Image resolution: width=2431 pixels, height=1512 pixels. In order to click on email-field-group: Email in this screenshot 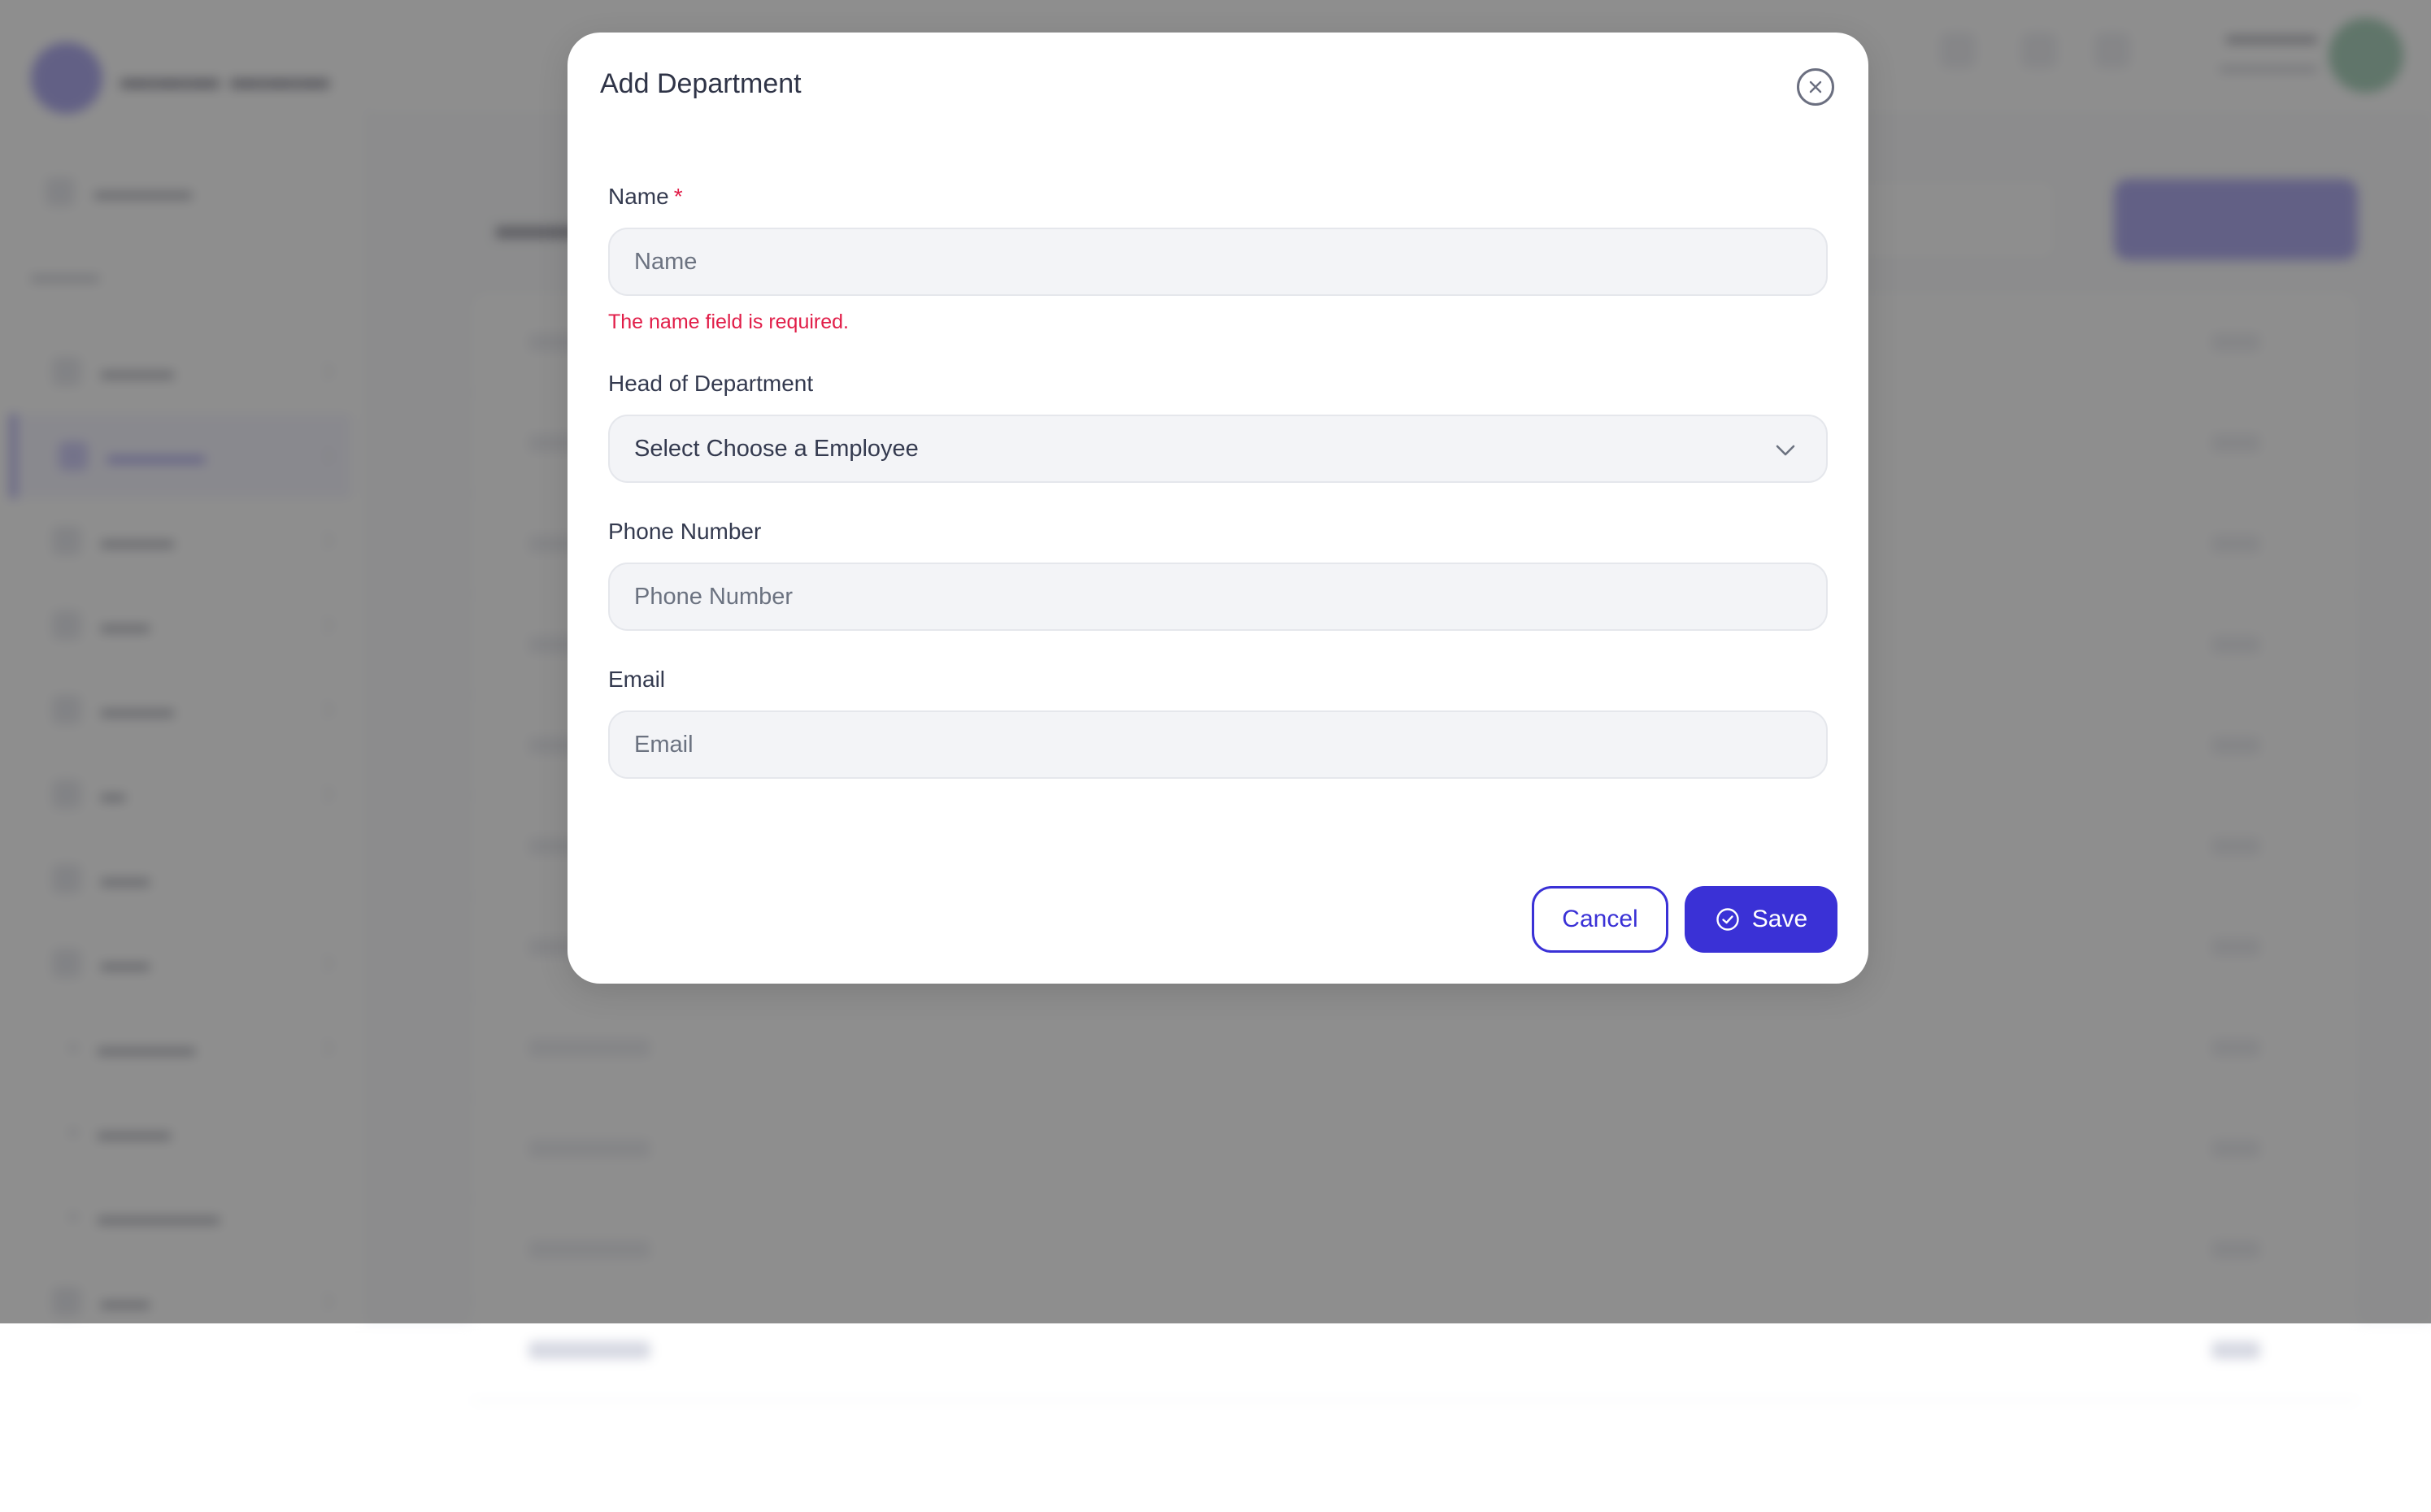, I will do `click(1218, 723)`.